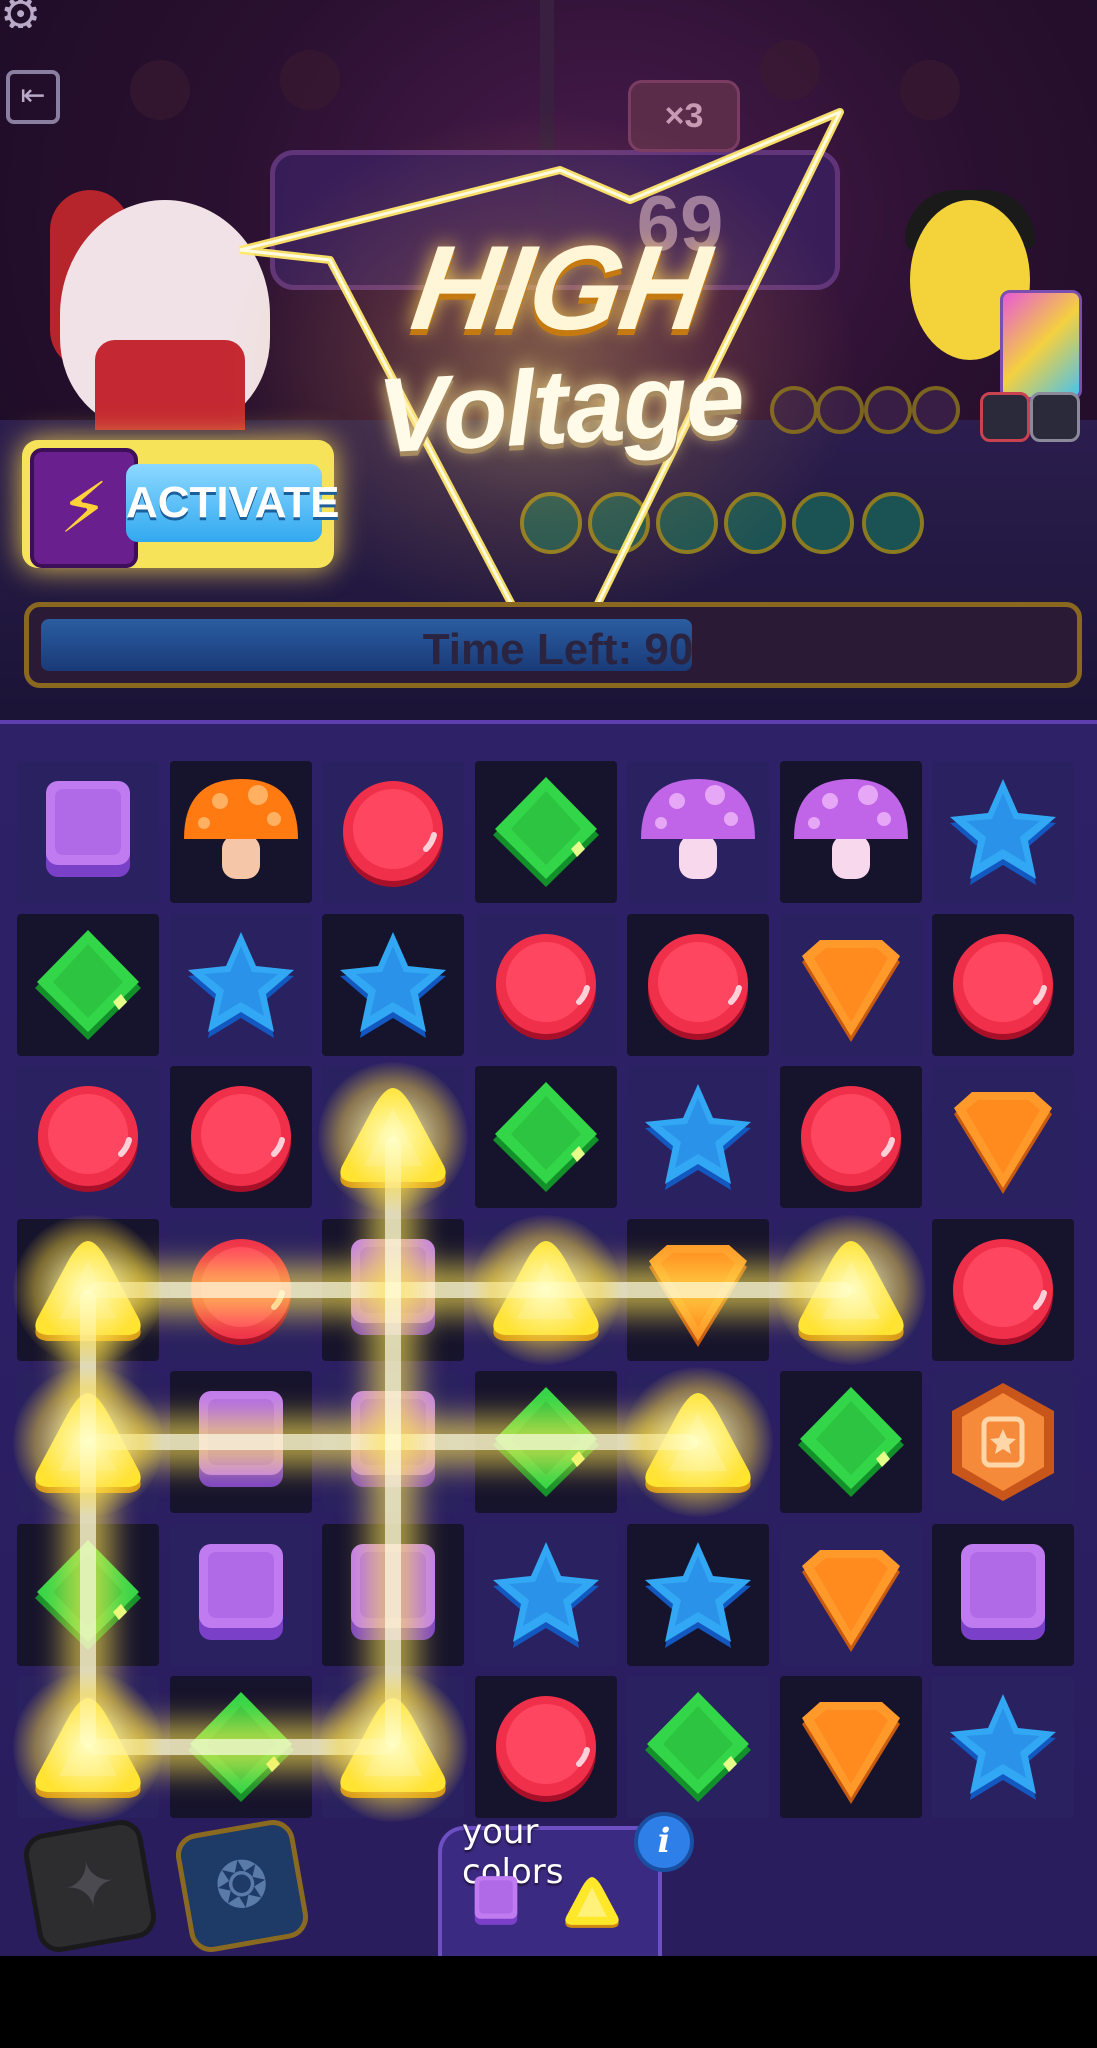  I want to click on mushroom-orange-piece, so click(241, 832).